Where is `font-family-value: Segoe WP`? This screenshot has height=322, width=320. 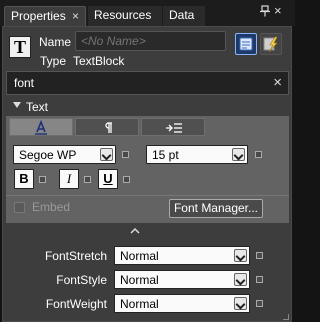
font-family-value: Segoe WP is located at coordinates (48, 155).